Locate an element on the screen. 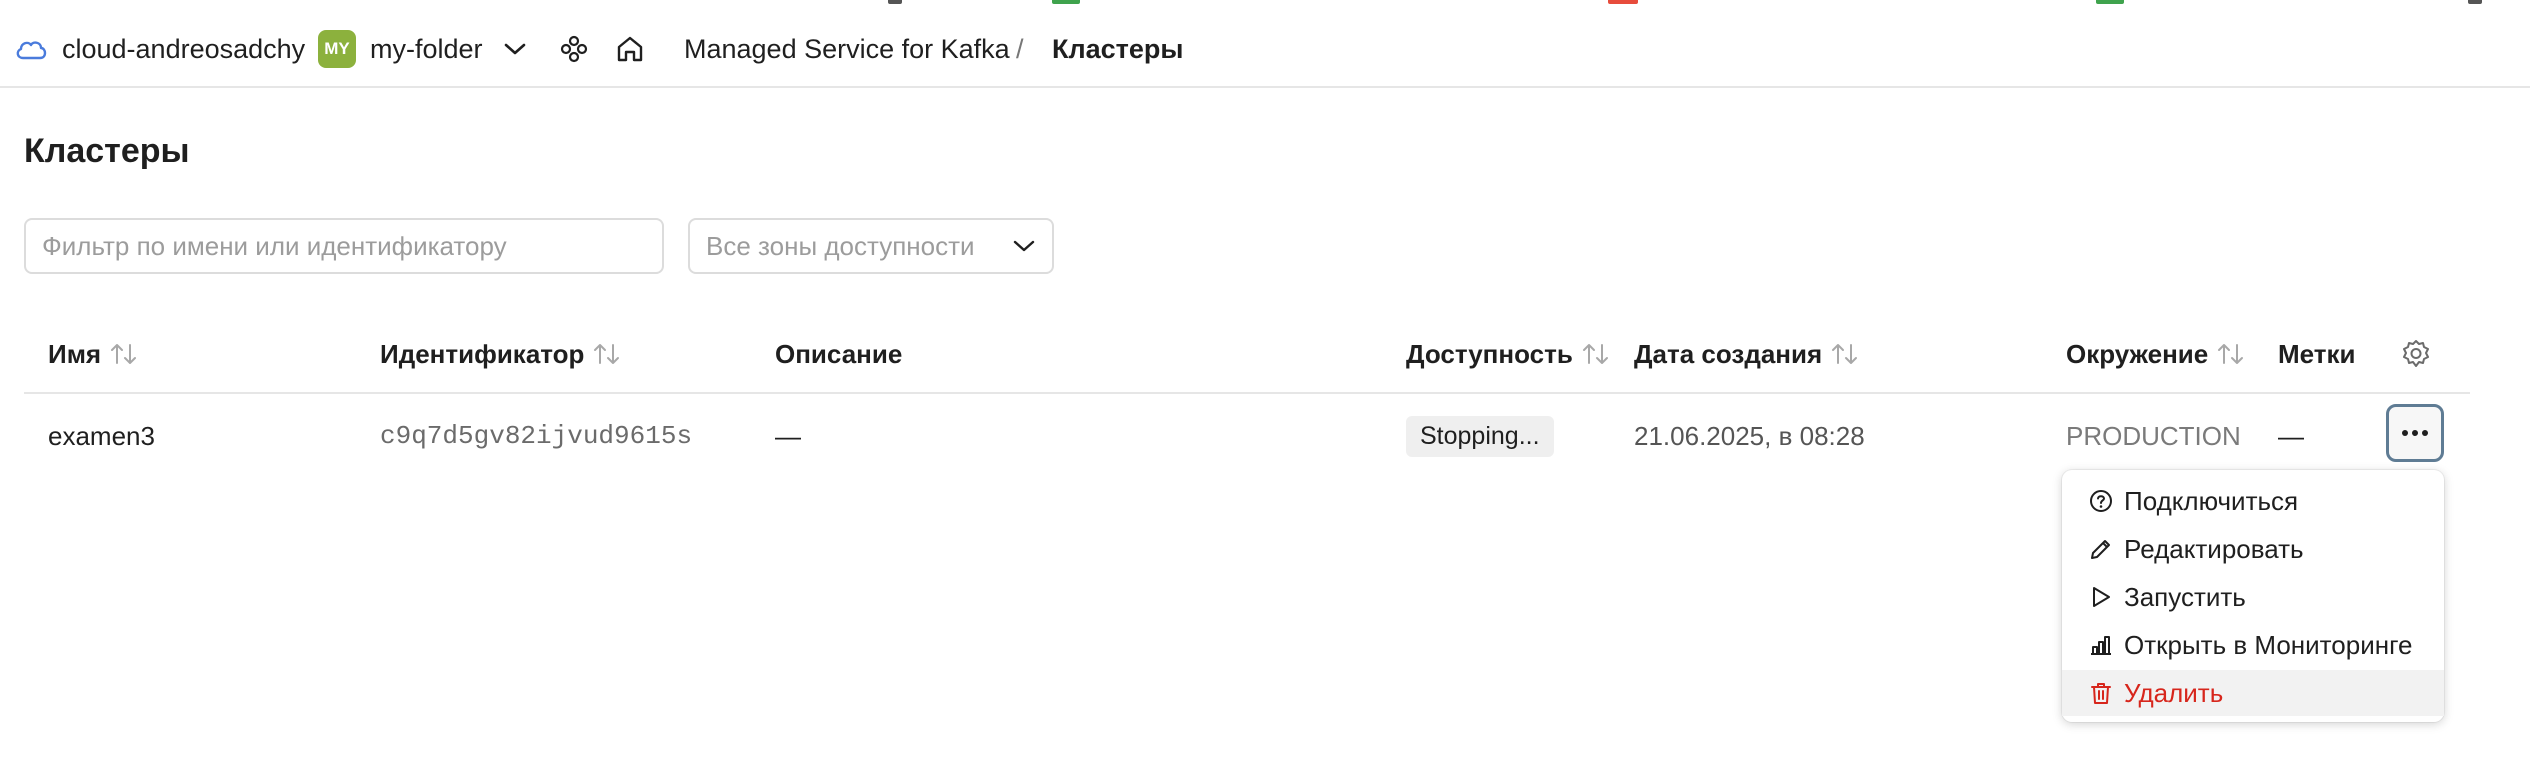  menu-item-start: Запустить is located at coordinates (2253, 597).